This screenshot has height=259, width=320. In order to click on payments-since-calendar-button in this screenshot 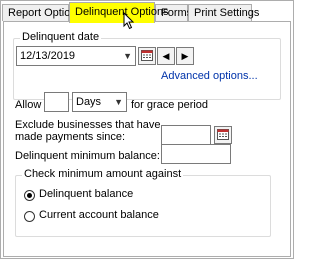, I will do `click(223, 135)`.